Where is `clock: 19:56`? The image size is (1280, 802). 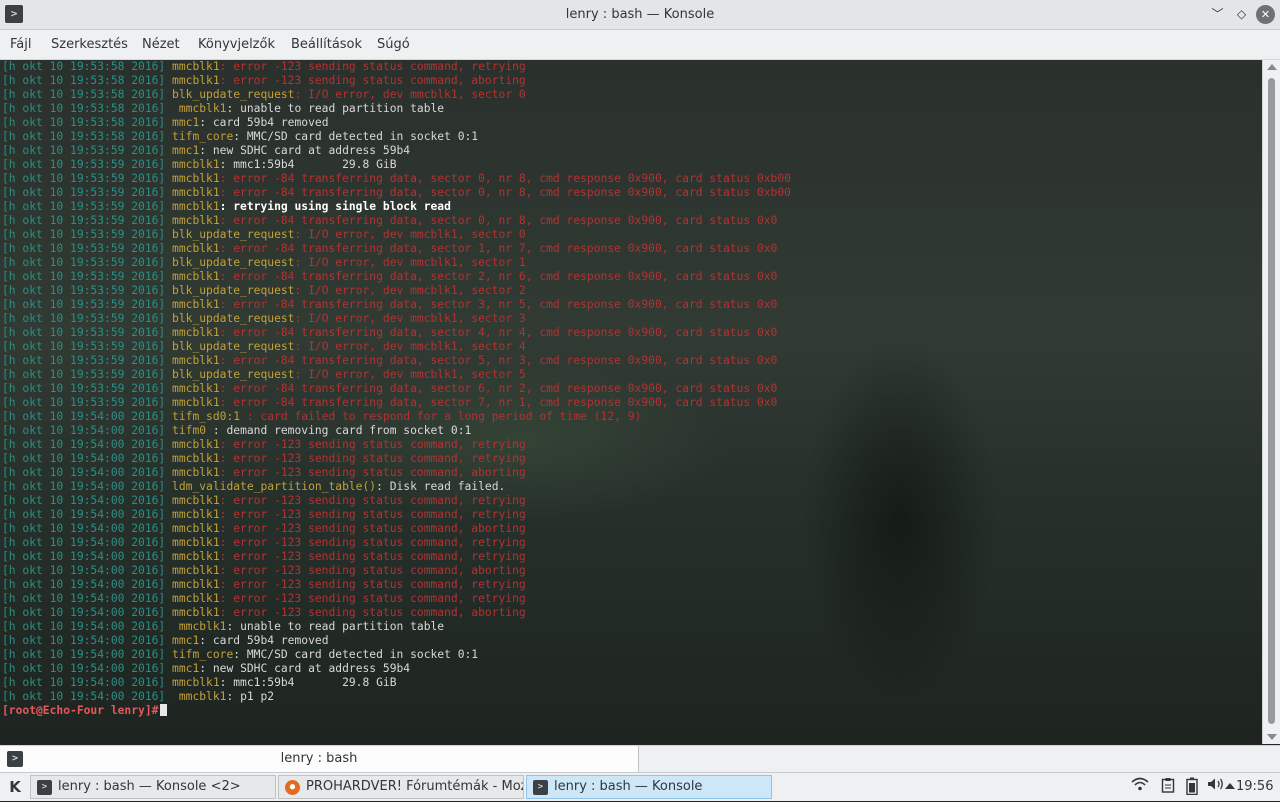
clock: 19:56 is located at coordinates (1254, 787).